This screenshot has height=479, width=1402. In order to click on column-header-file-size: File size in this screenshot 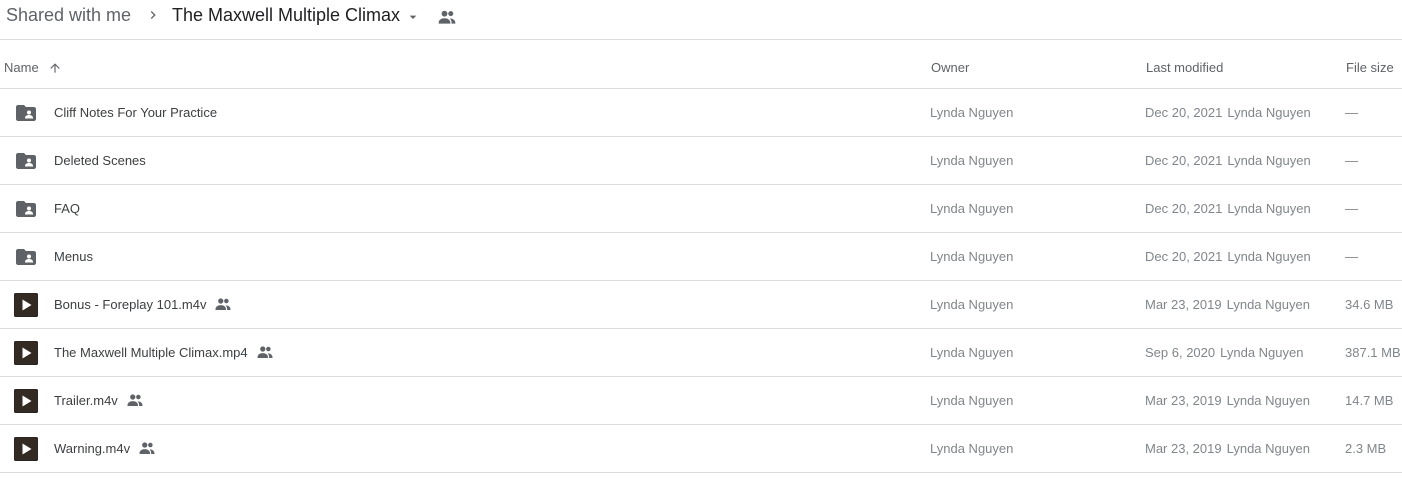, I will do `click(1370, 64)`.